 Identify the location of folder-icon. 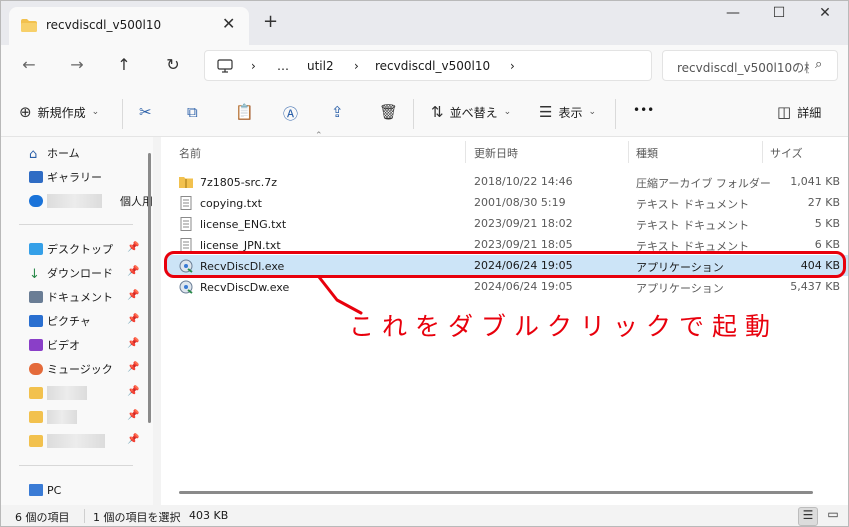
(36, 417).